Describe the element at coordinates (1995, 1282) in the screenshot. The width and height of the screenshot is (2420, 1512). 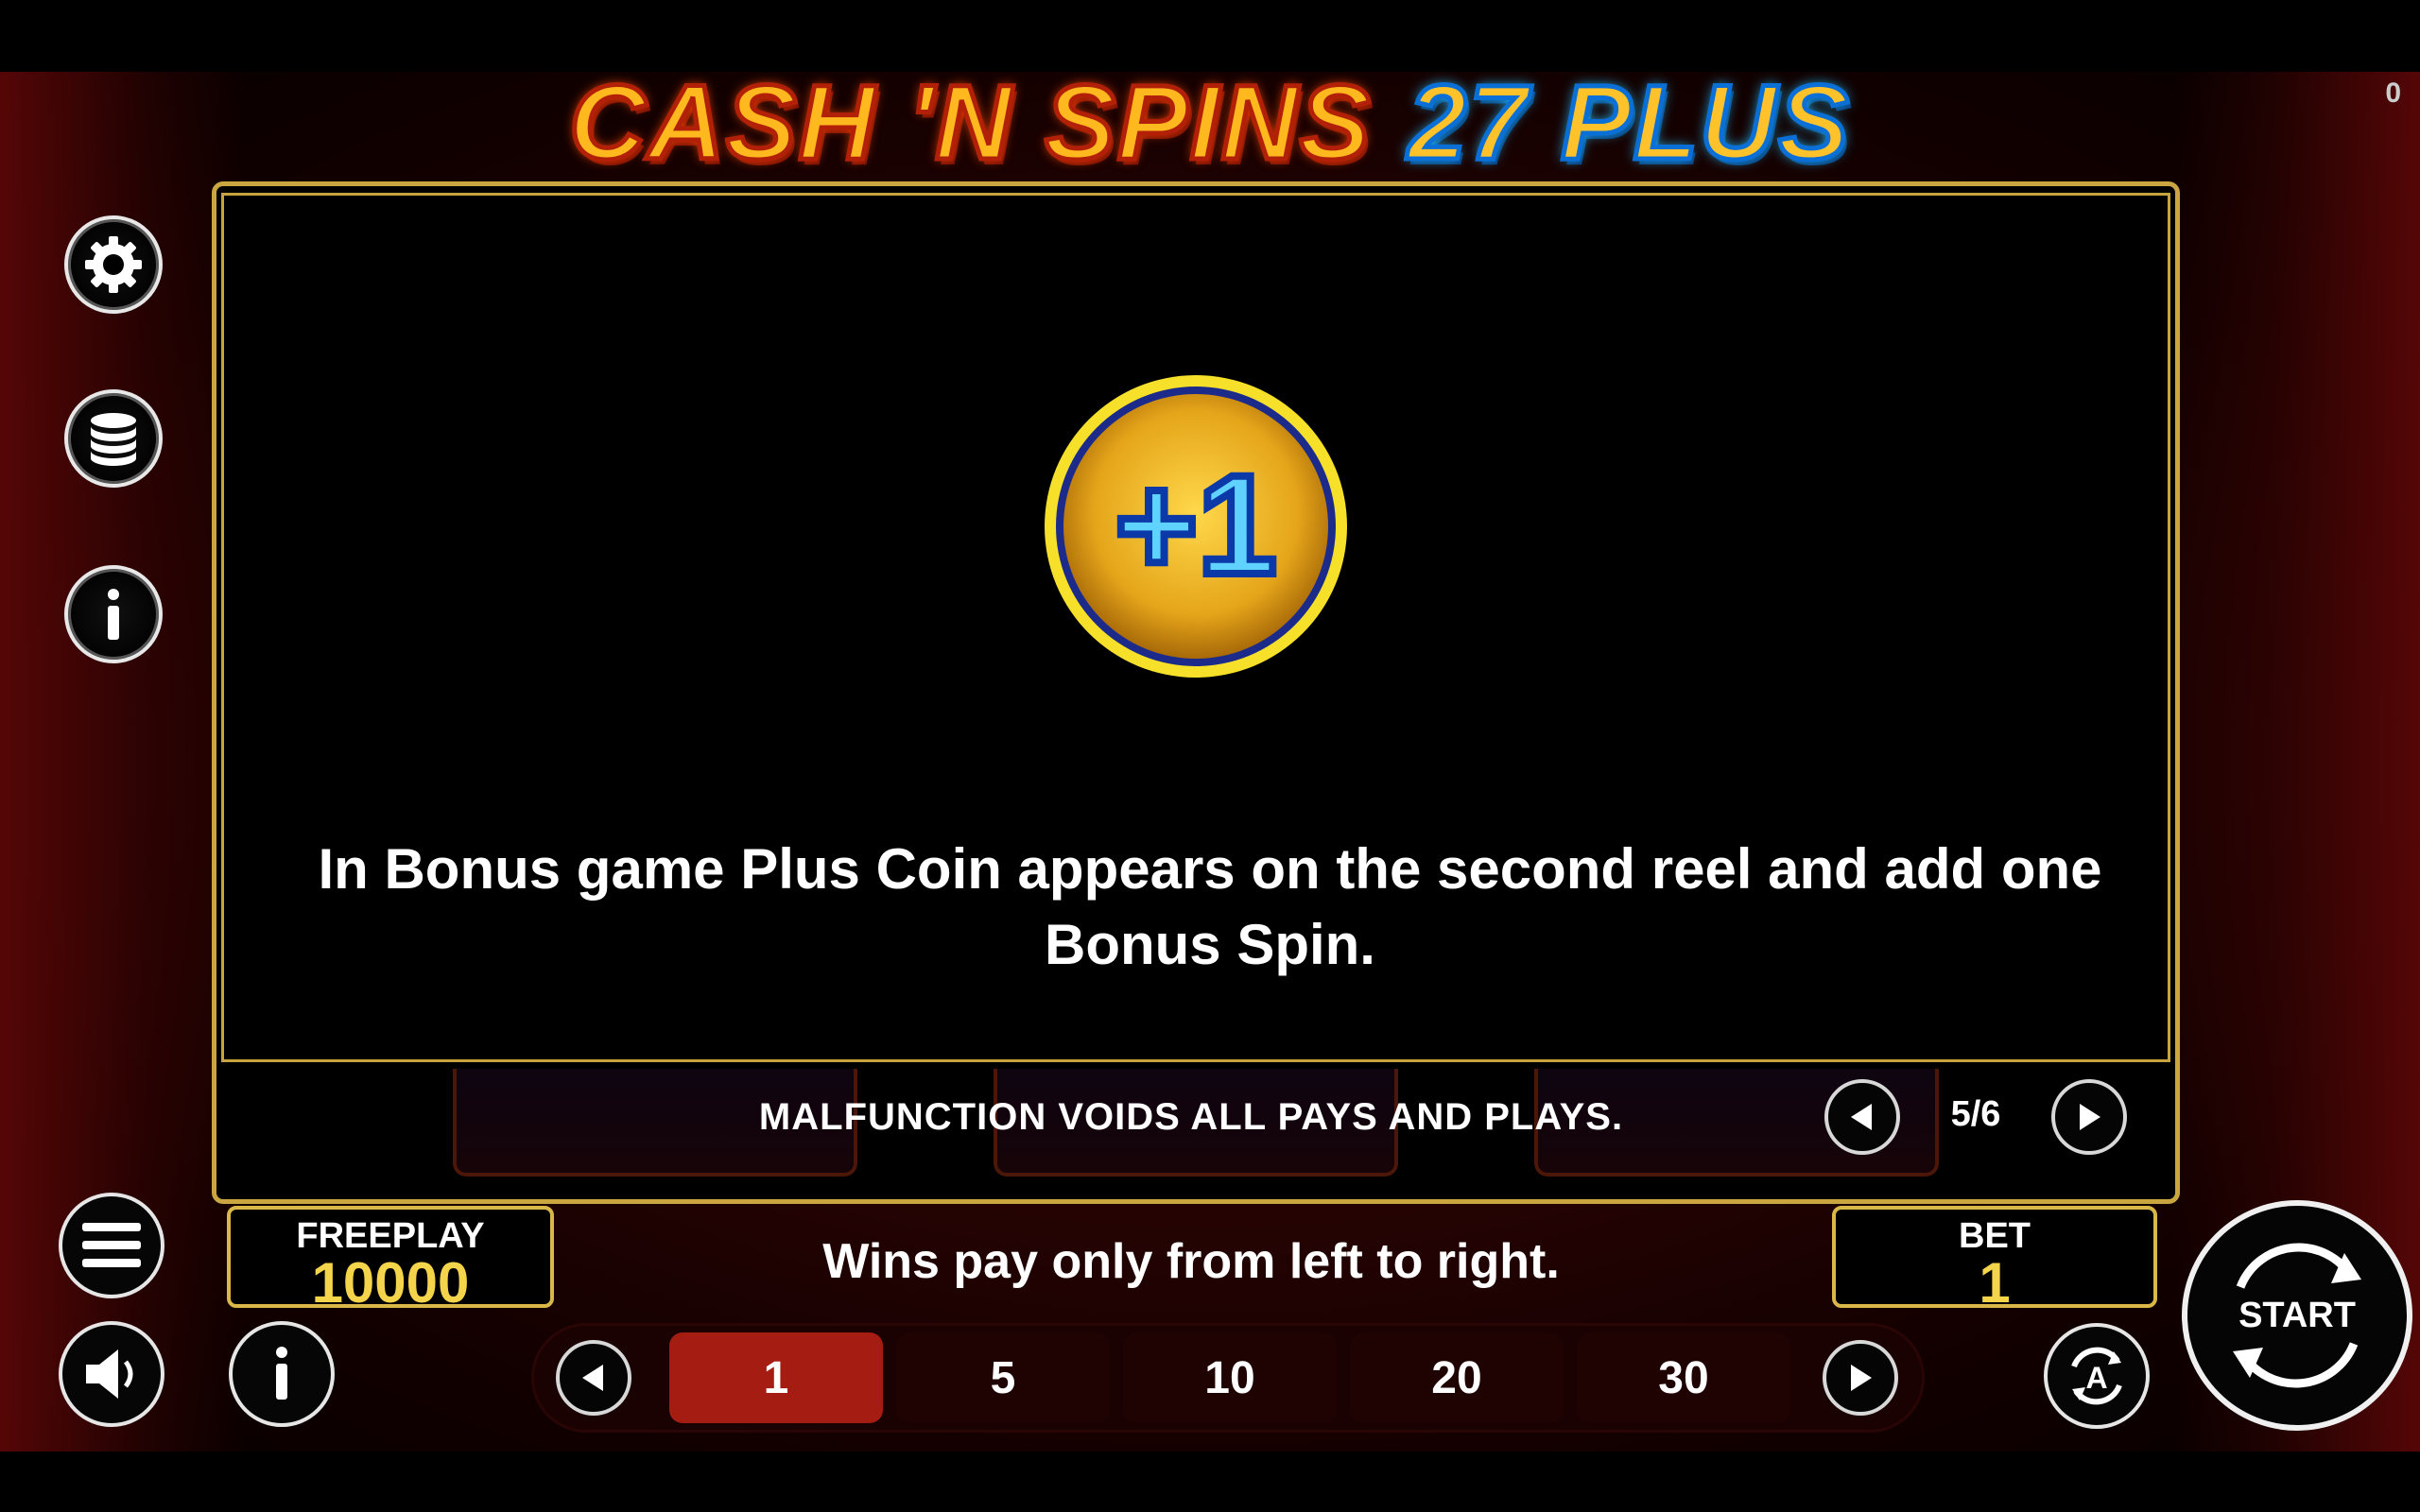
I see `bet-value: 1` at that location.